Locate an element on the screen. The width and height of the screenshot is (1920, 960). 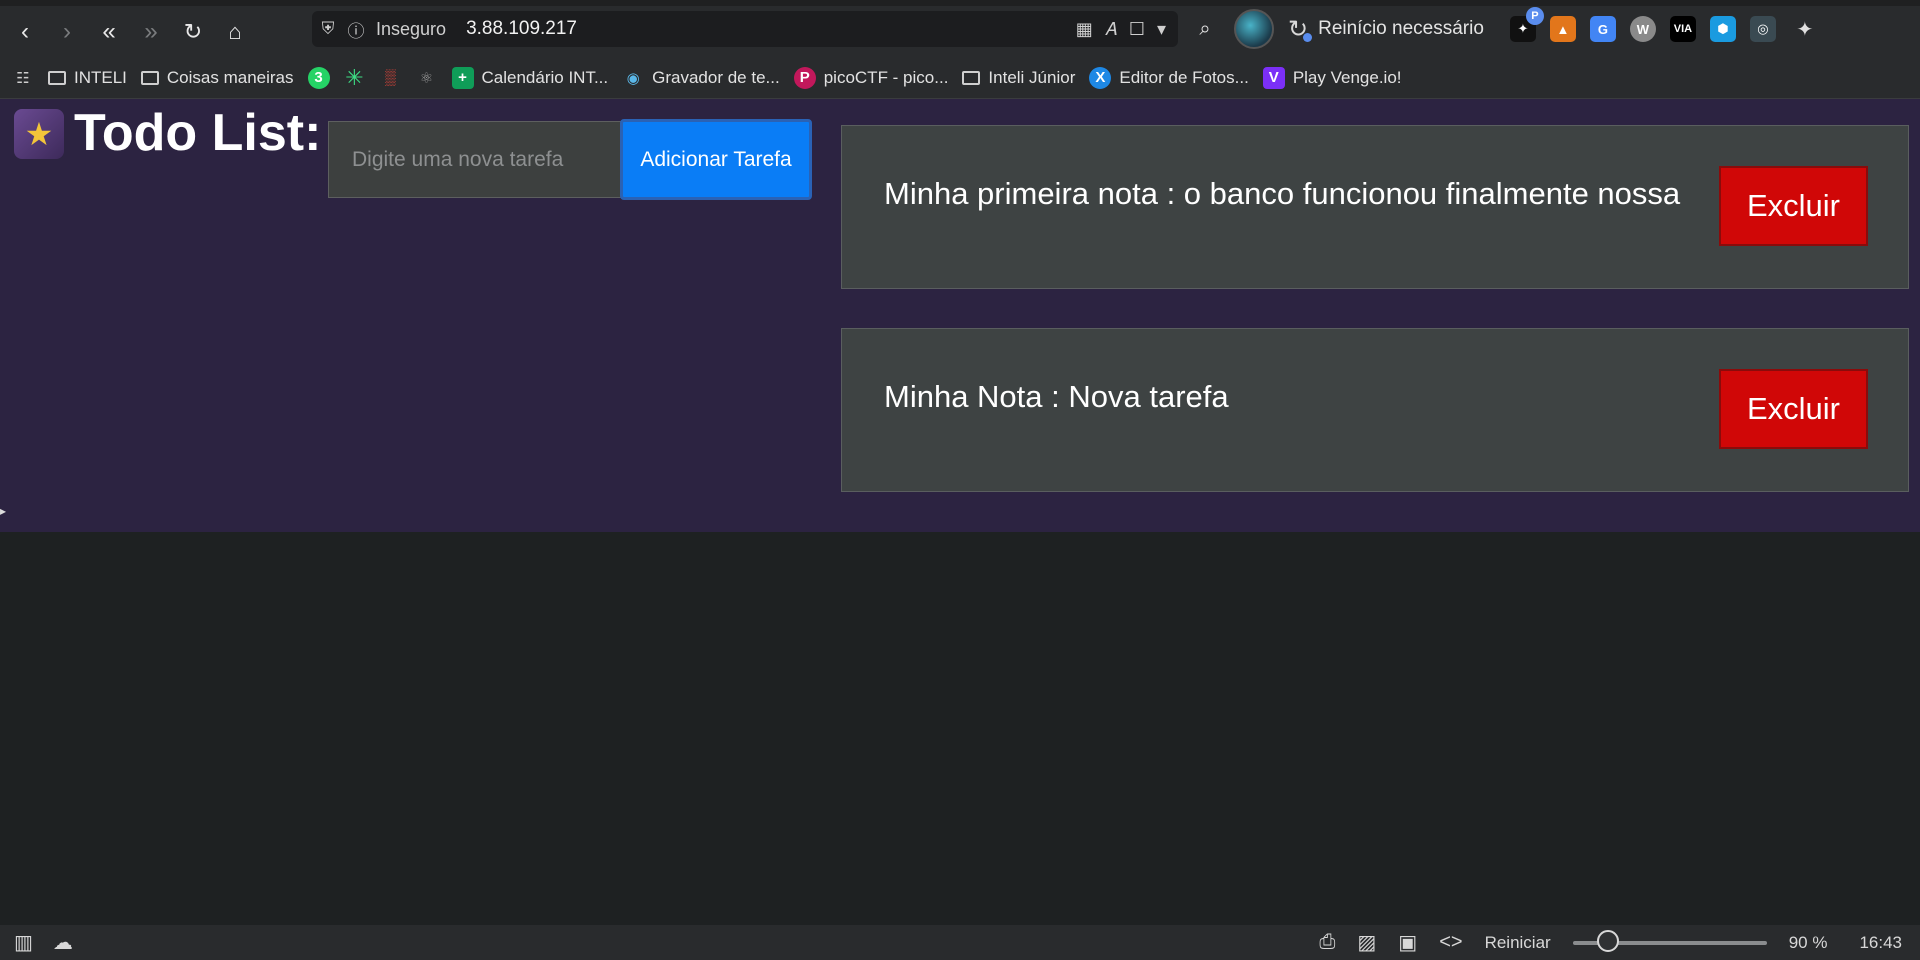
shield-icon: ⛨ is located at coordinates (328, 29).